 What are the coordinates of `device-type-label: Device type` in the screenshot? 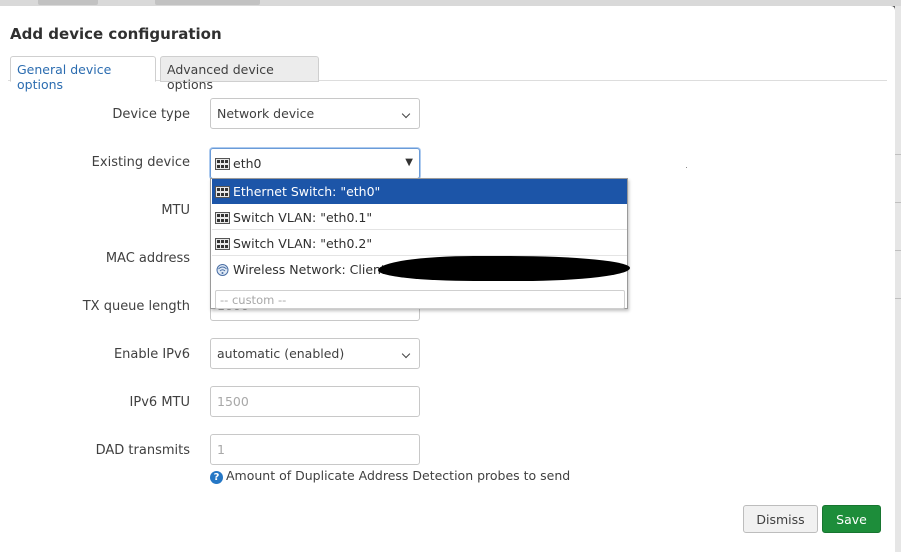 It's located at (151, 114).